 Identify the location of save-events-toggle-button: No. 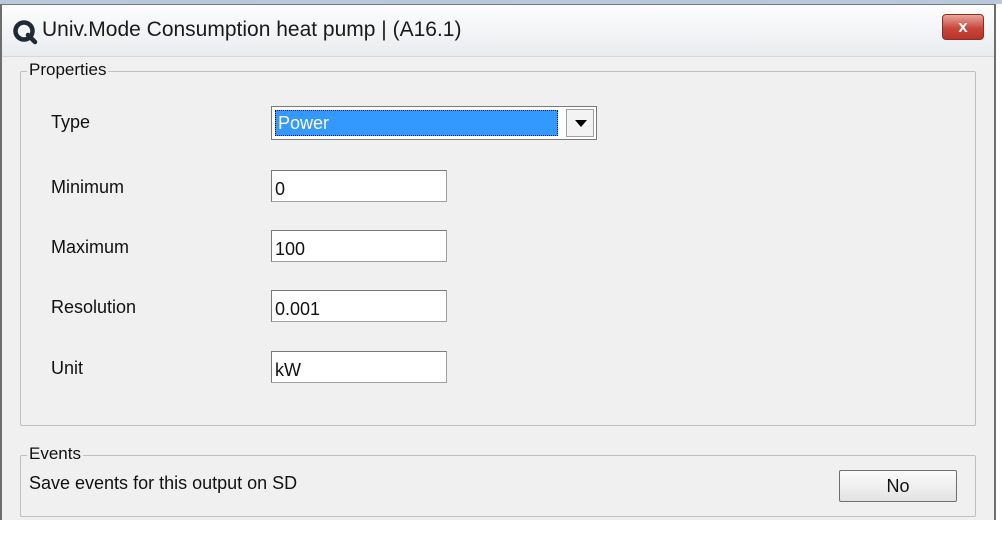
(898, 486).